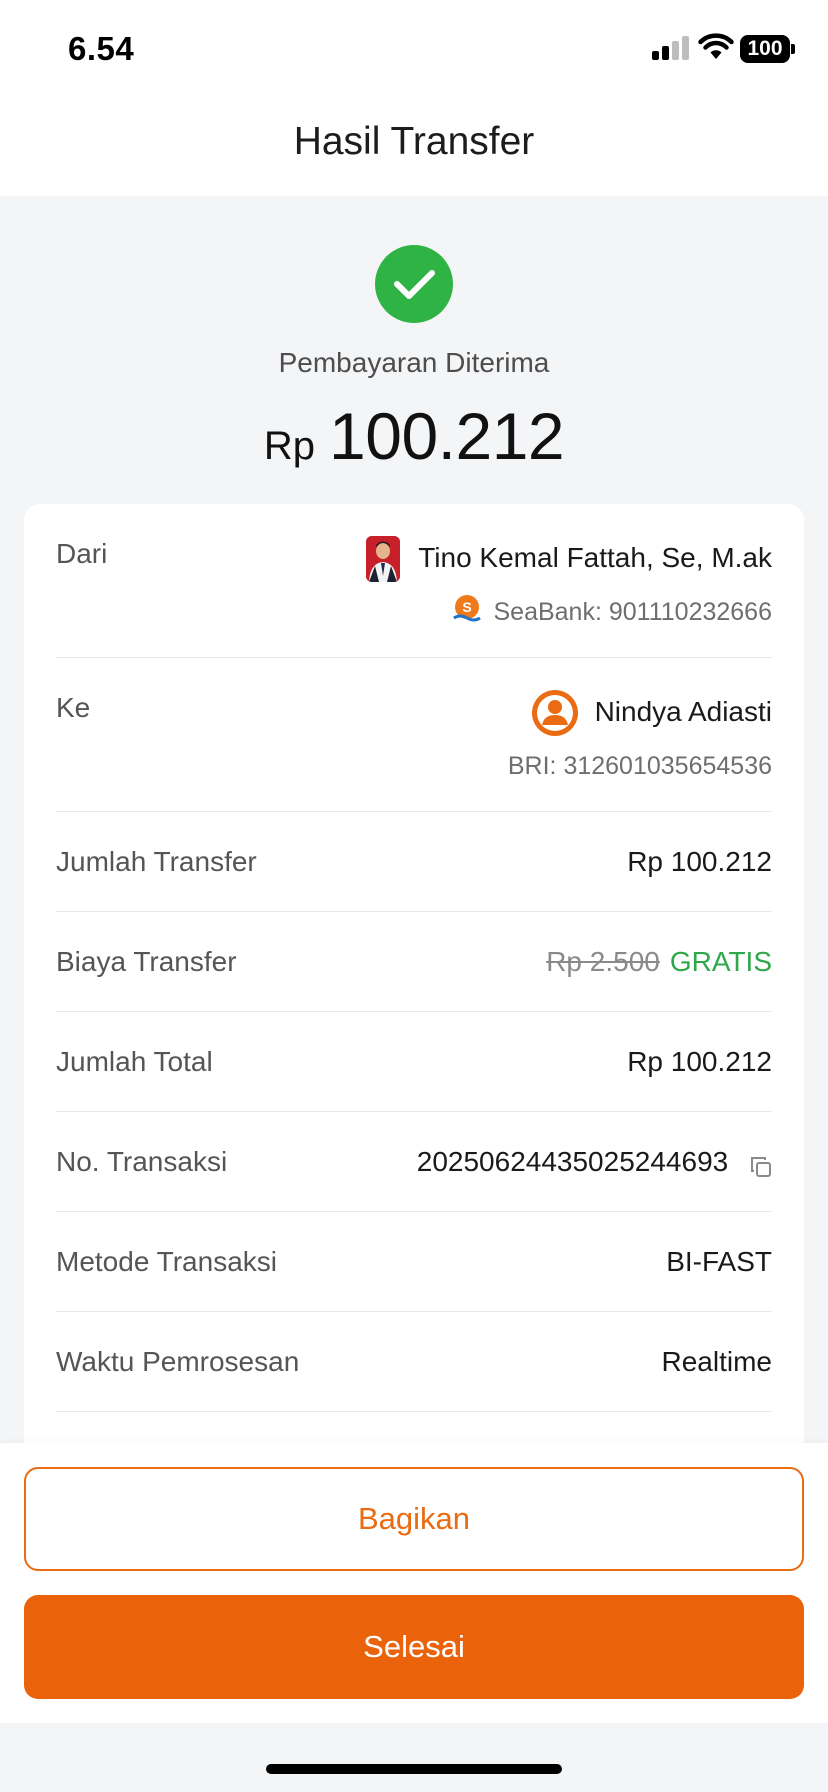 The image size is (828, 1792). I want to click on sender-avatar, so click(383, 559).